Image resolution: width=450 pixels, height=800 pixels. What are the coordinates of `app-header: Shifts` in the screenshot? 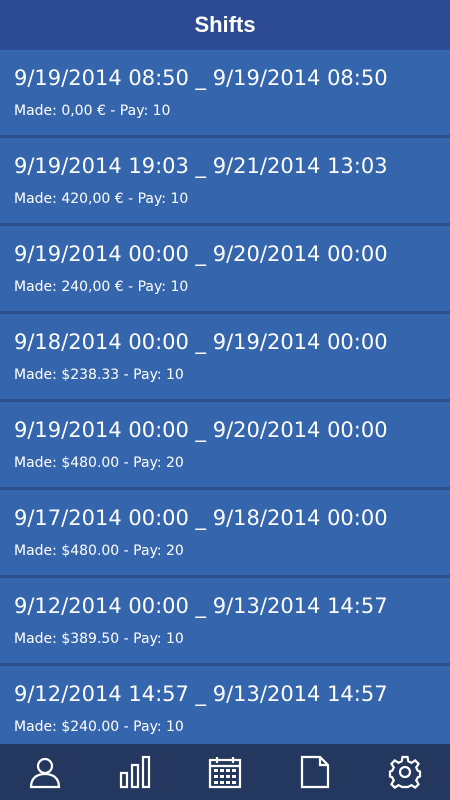 It's located at (225, 25).